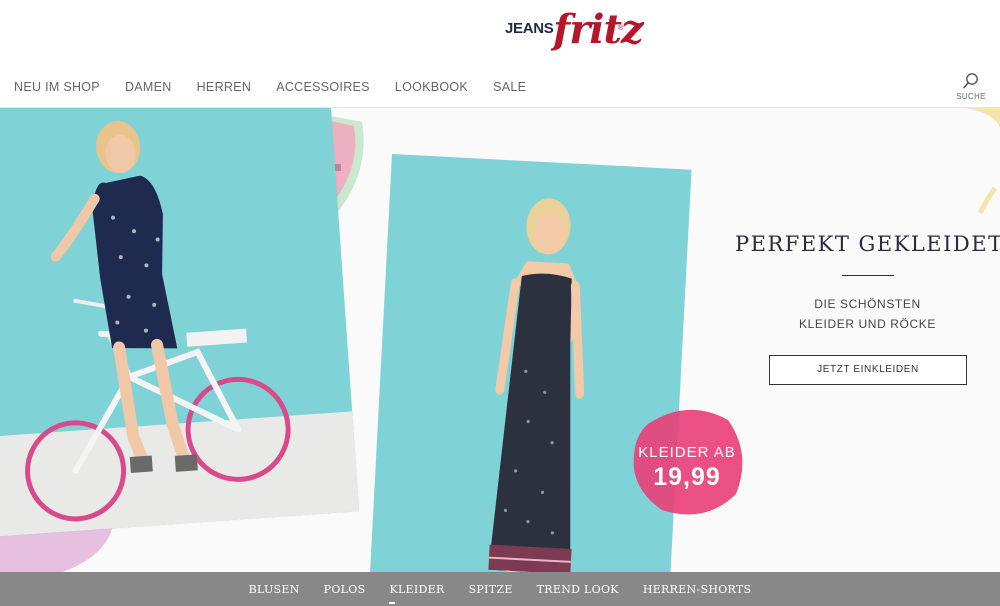 The height and width of the screenshot is (606, 1000). Describe the element at coordinates (224, 90) in the screenshot. I see `nav-item-herren: HERREN` at that location.